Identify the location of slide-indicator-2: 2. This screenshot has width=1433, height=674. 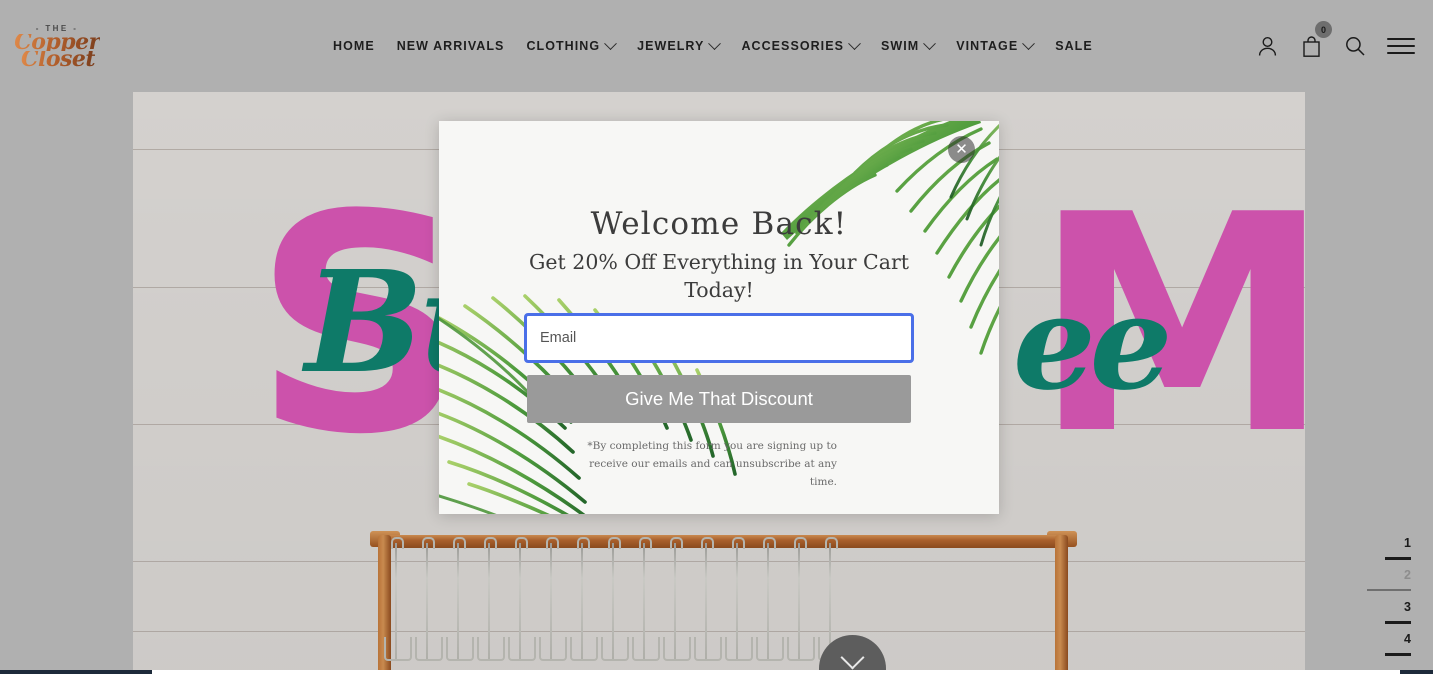
(1379, 582).